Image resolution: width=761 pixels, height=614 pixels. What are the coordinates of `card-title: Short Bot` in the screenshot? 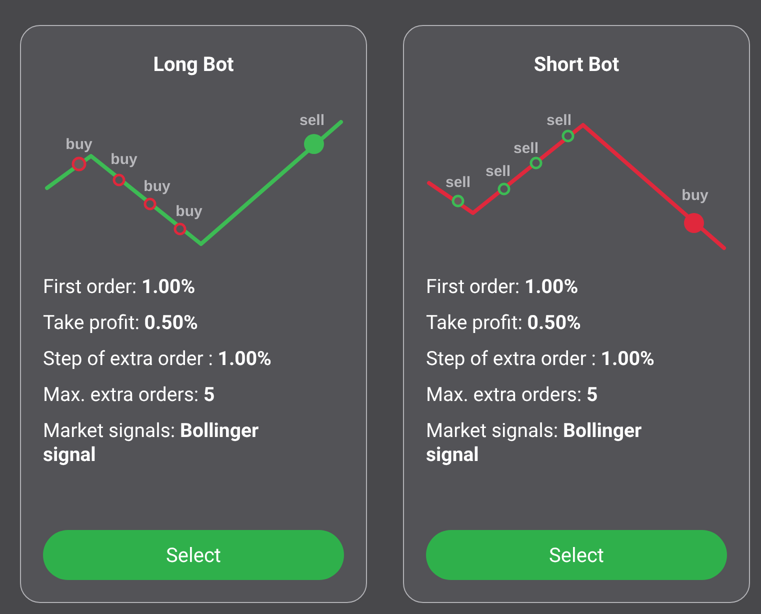 It's located at (576, 64).